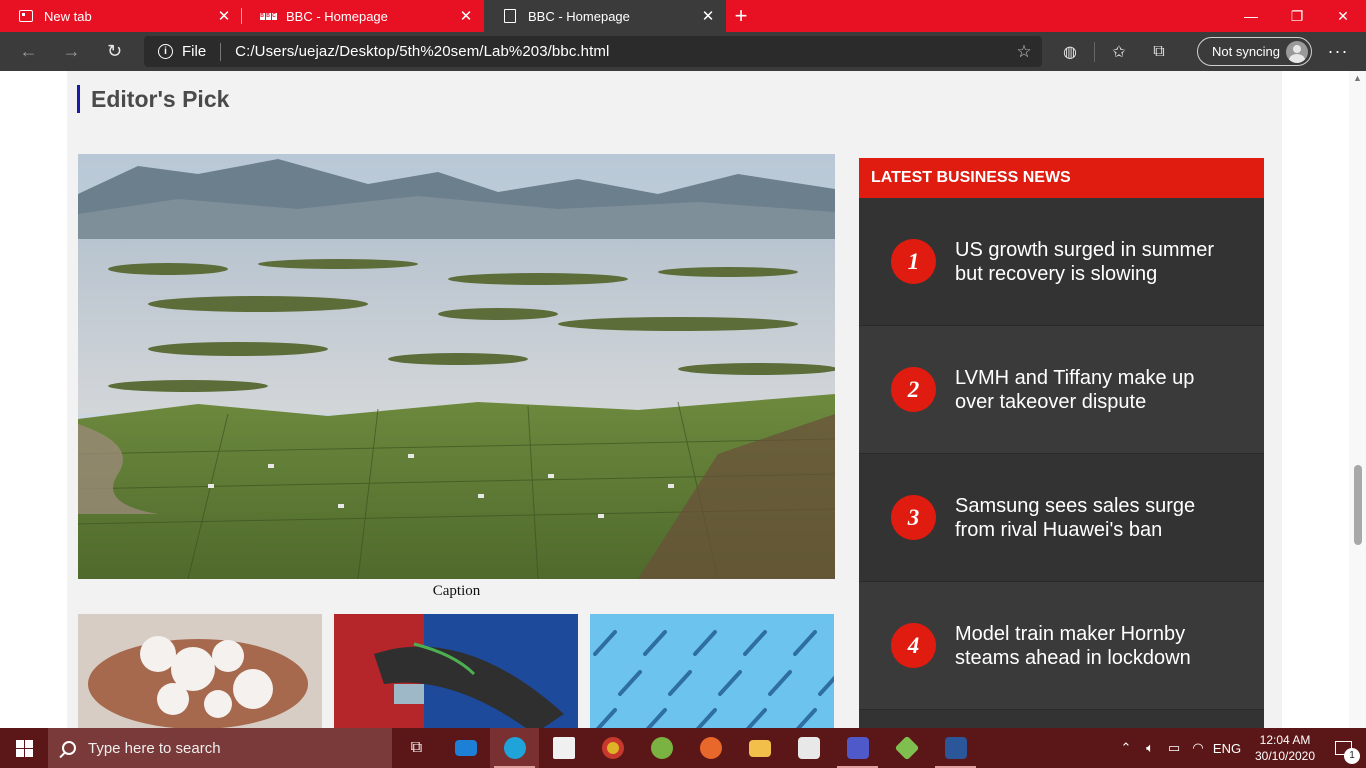 This screenshot has width=1366, height=768. Describe the element at coordinates (121, 16) in the screenshot. I see `tab-new-tab: New tab ✕` at that location.